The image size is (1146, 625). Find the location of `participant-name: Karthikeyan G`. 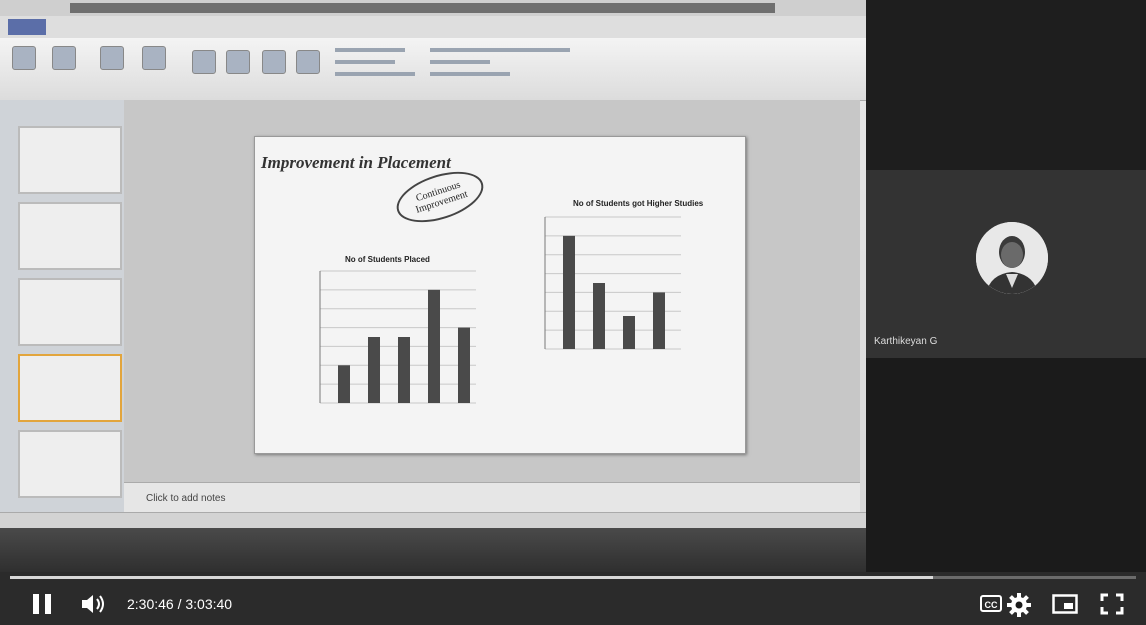

participant-name: Karthikeyan G is located at coordinates (906, 341).